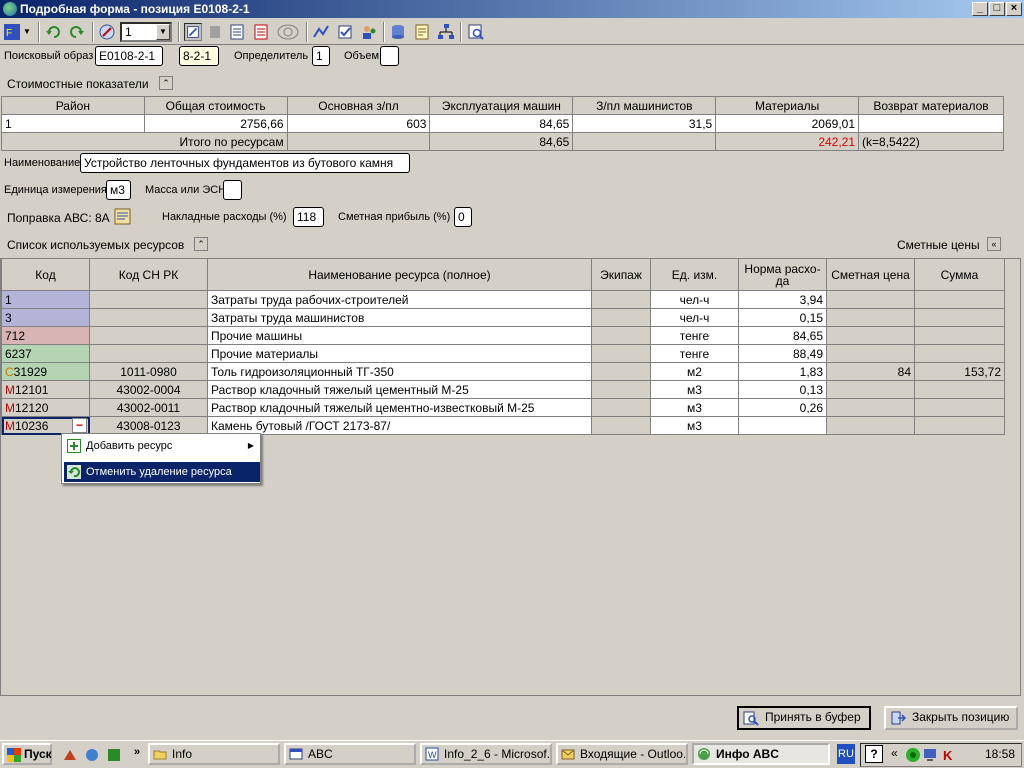 Image resolution: width=1024 pixels, height=768 pixels. Describe the element at coordinates (45, 371) in the screenshot. I see `resource-code: С31929` at that location.